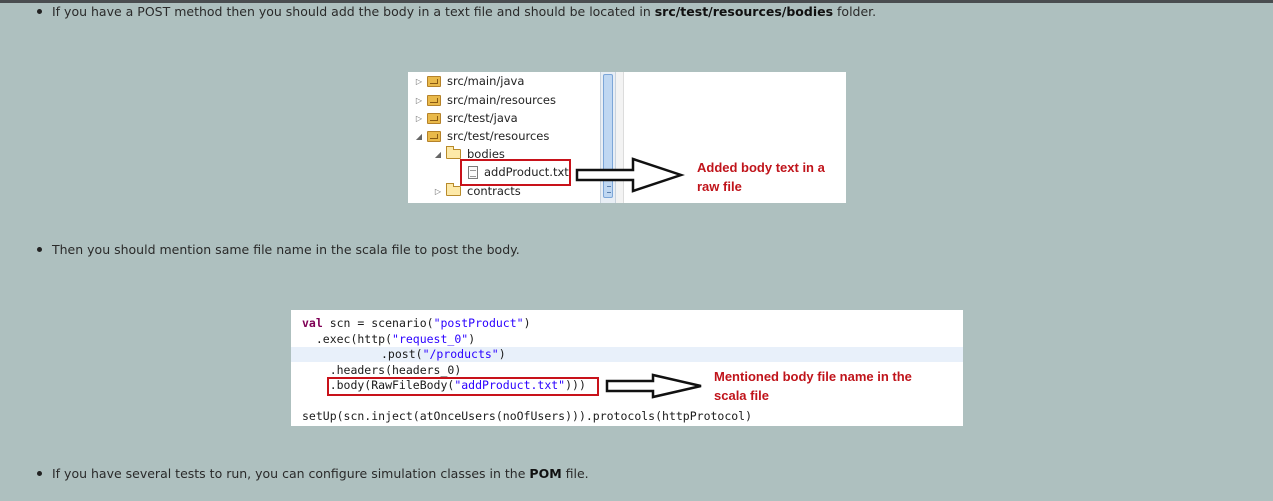 This screenshot has height=501, width=1273. Describe the element at coordinates (453, 189) in the screenshot. I see `folder-icon` at that location.